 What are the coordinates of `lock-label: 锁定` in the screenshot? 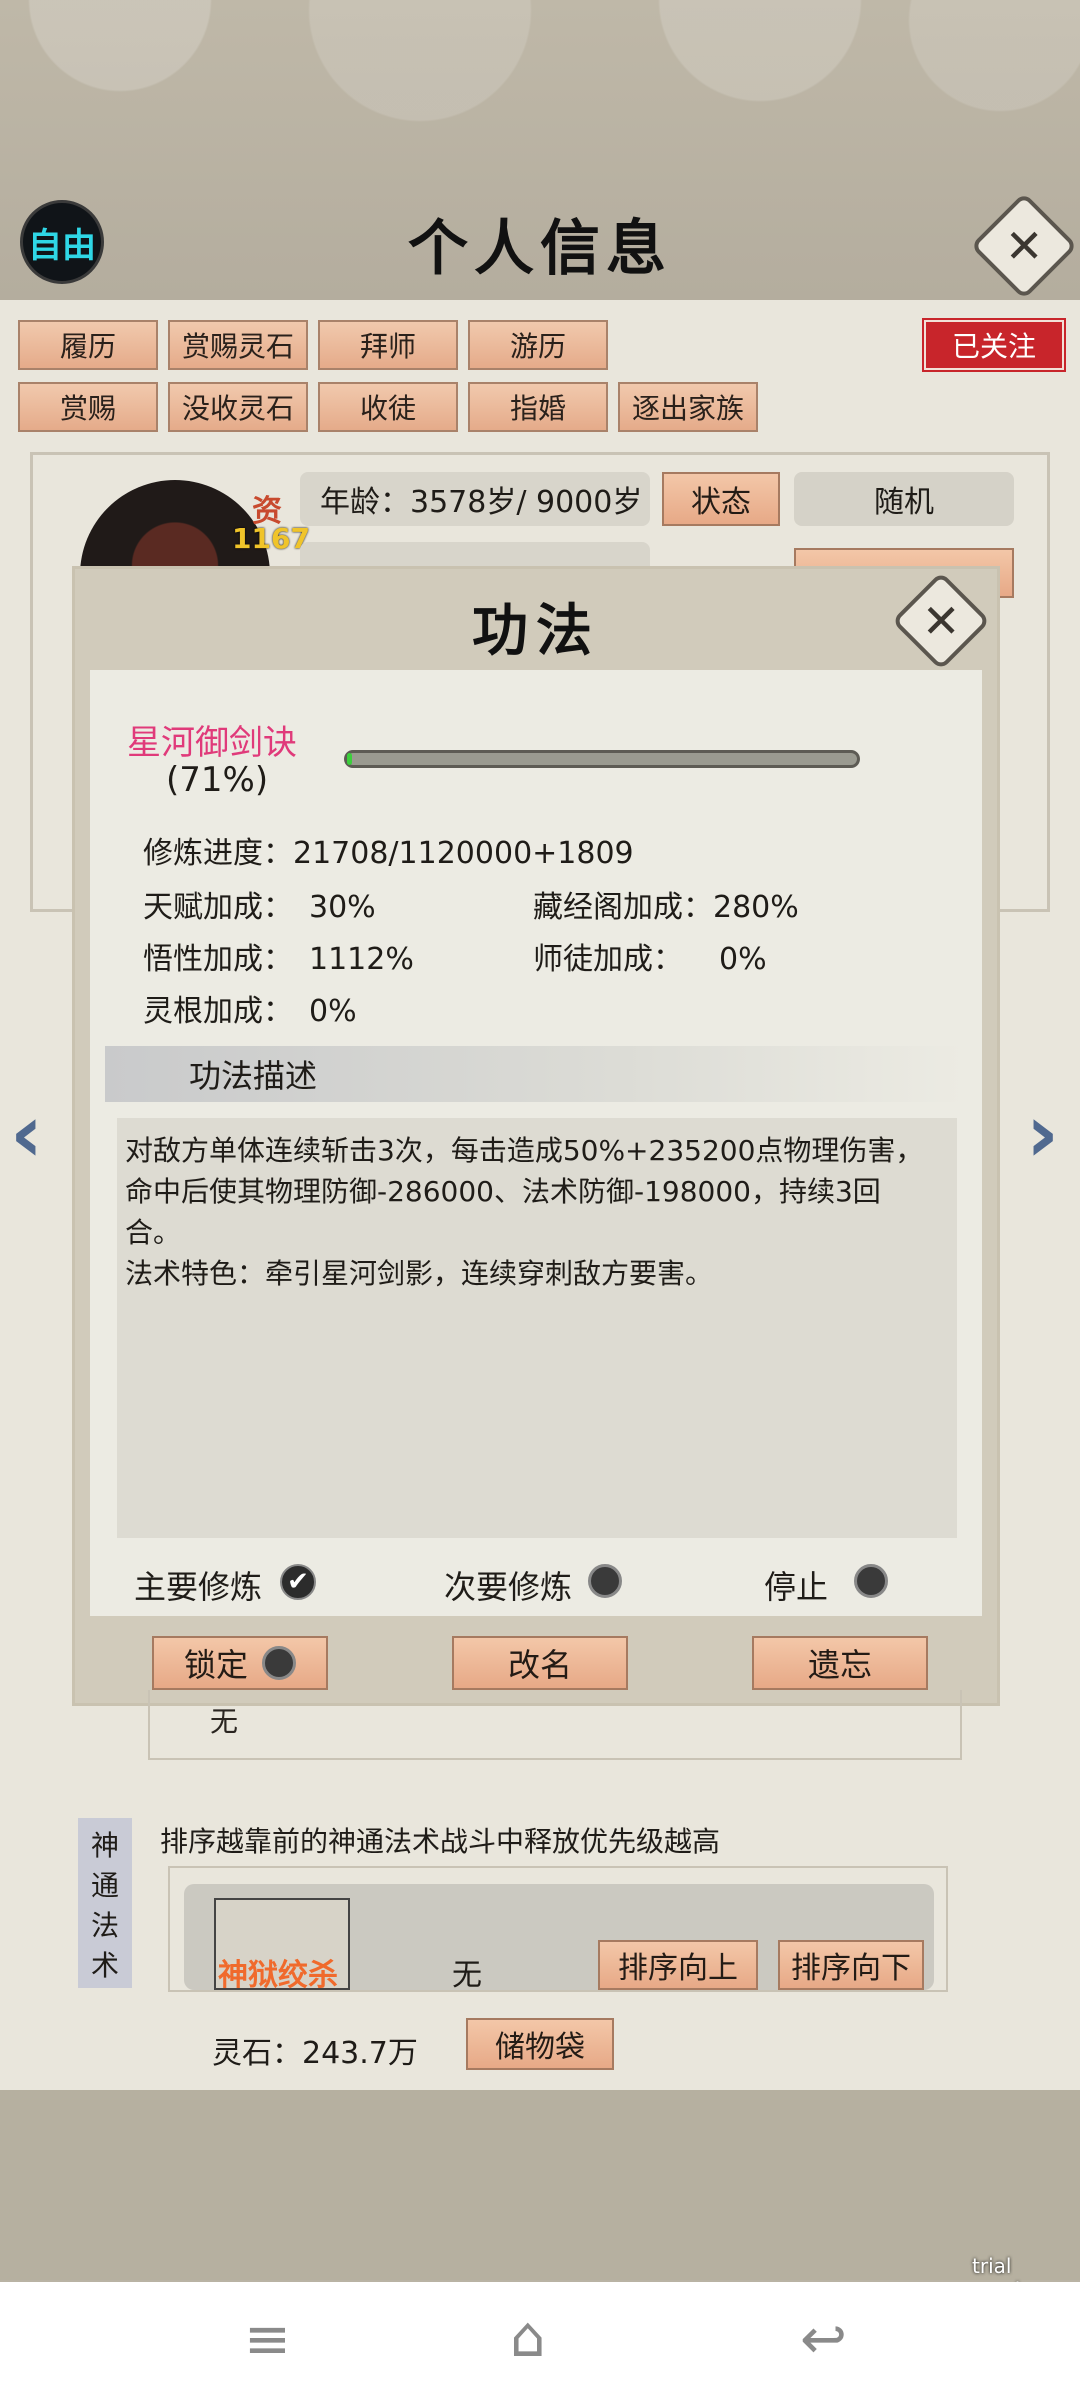 It's located at (215, 1665).